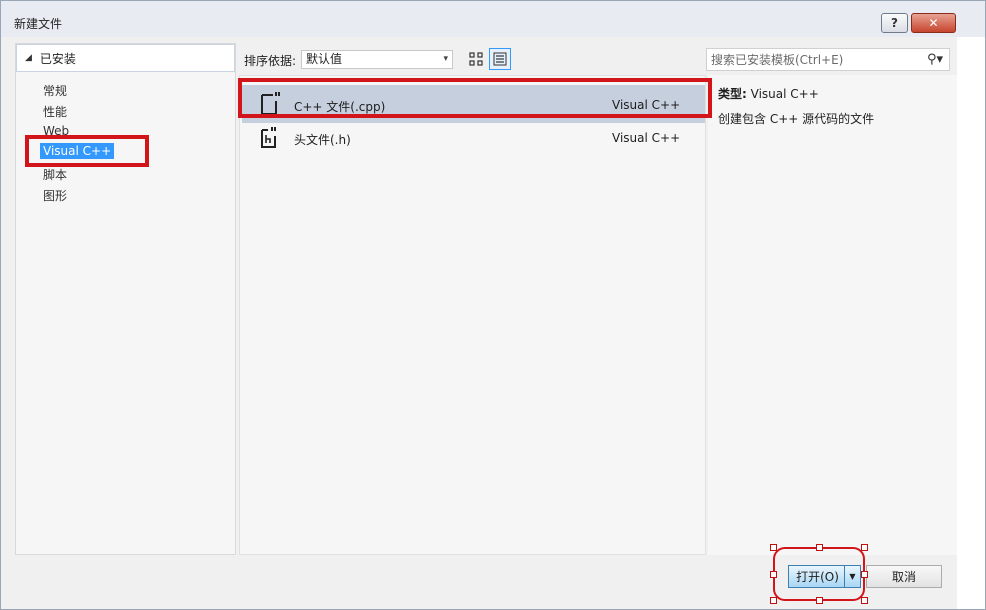 This screenshot has width=986, height=610. I want to click on detail-type-value: Visual C++, so click(784, 94).